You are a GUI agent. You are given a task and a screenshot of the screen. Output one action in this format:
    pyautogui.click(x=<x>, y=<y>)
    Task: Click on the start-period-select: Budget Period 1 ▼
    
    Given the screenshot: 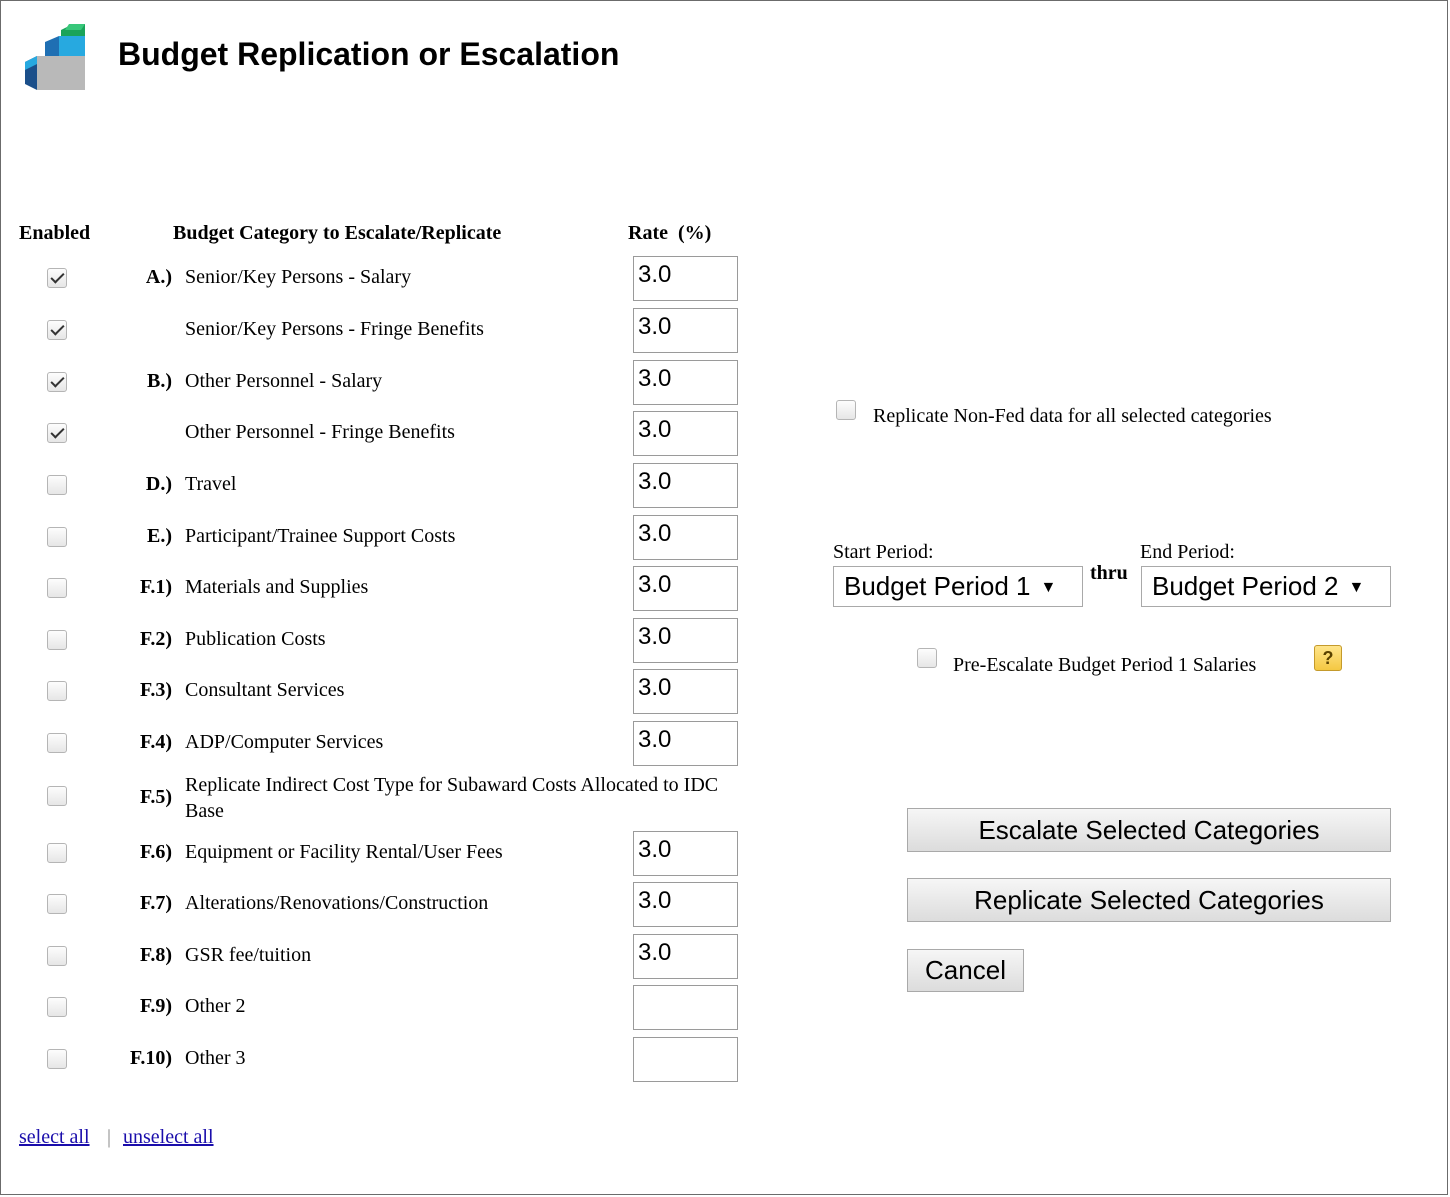 What is the action you would take?
    pyautogui.click(x=958, y=586)
    